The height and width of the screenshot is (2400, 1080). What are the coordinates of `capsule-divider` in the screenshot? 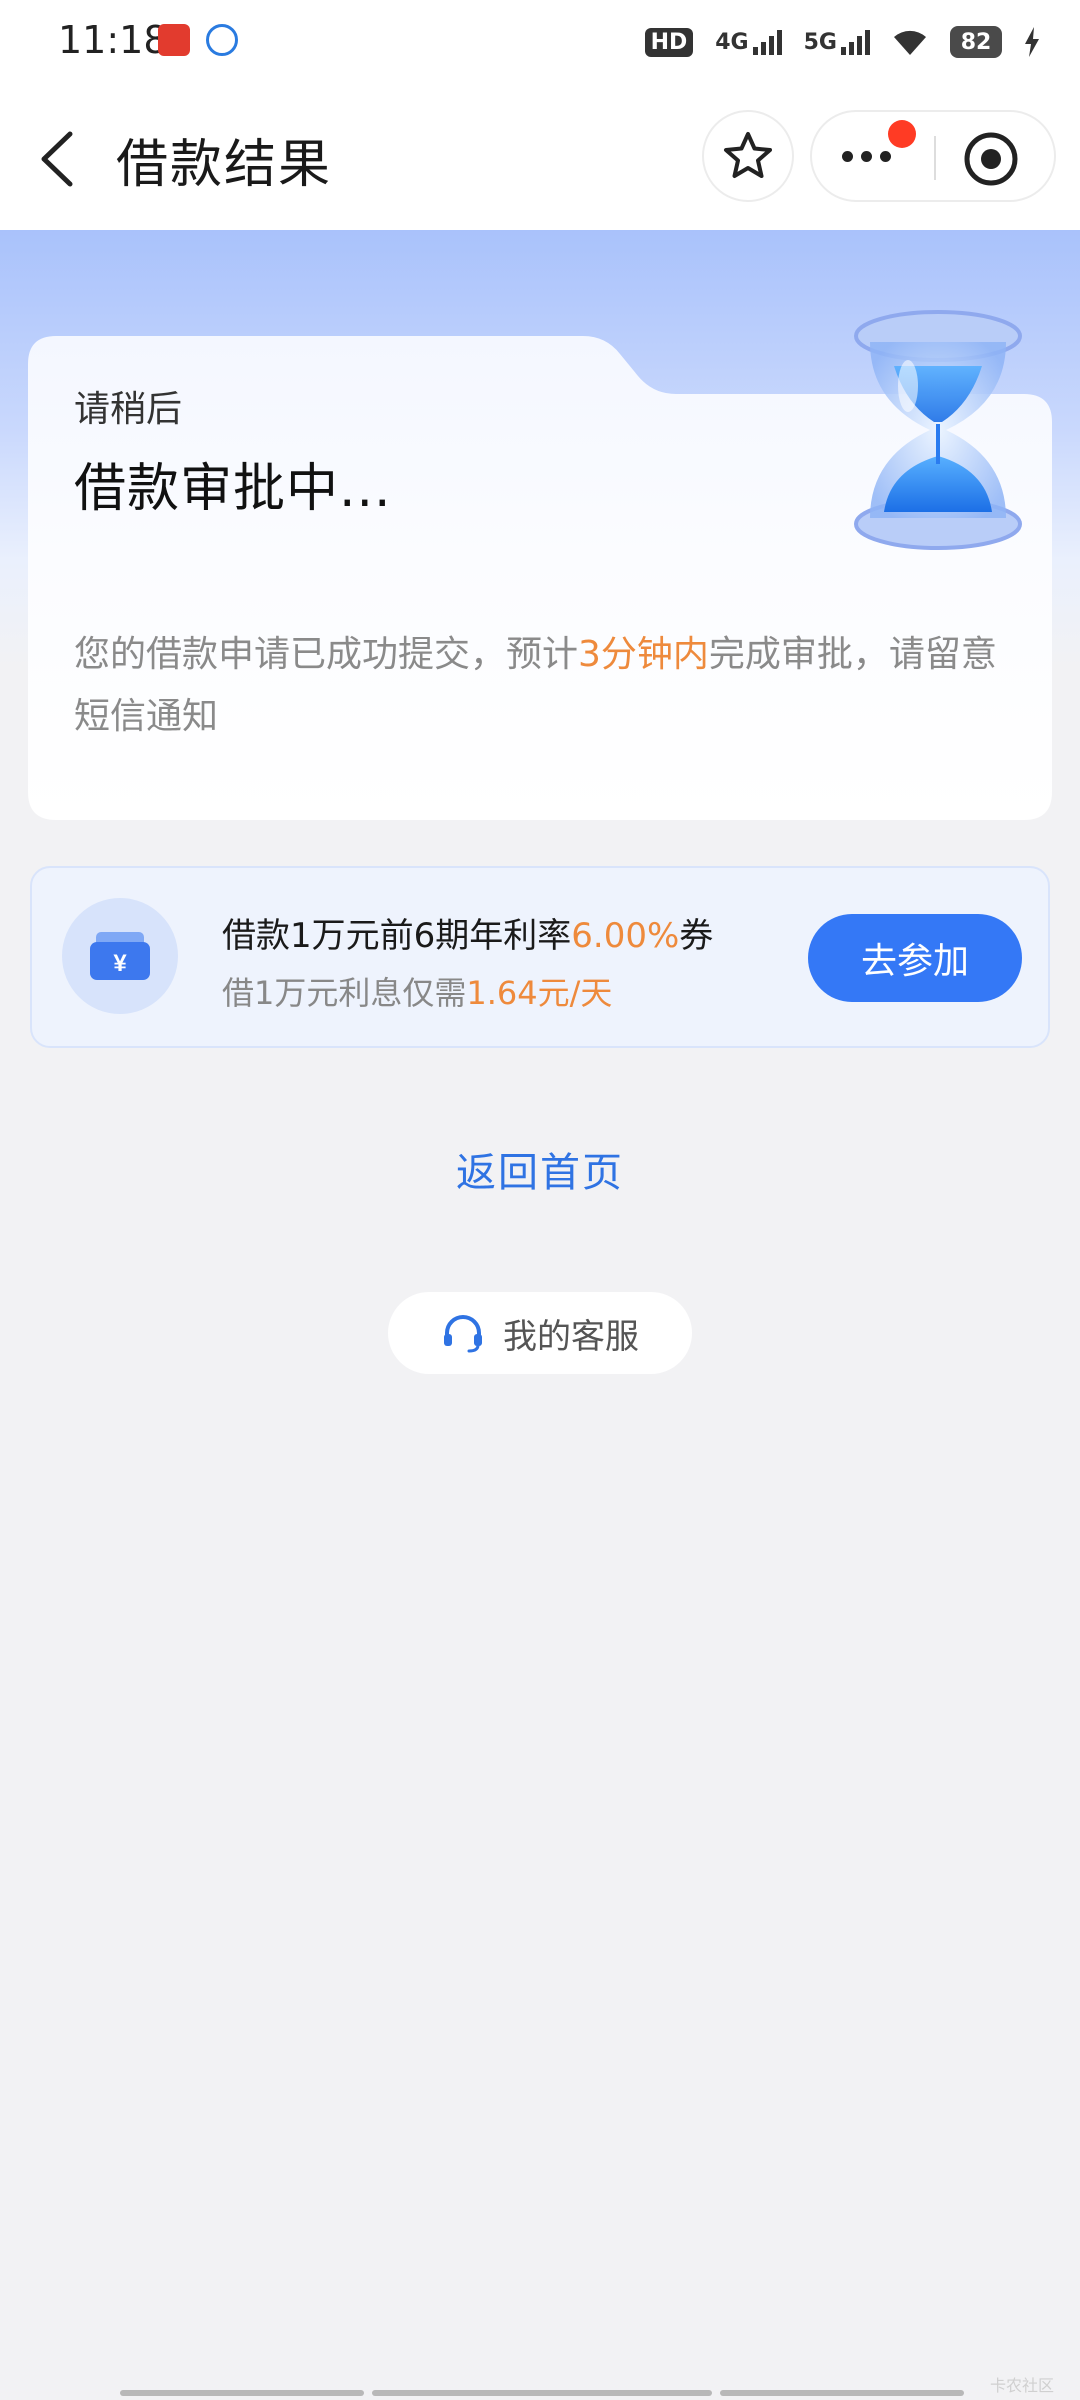 It's located at (935, 158).